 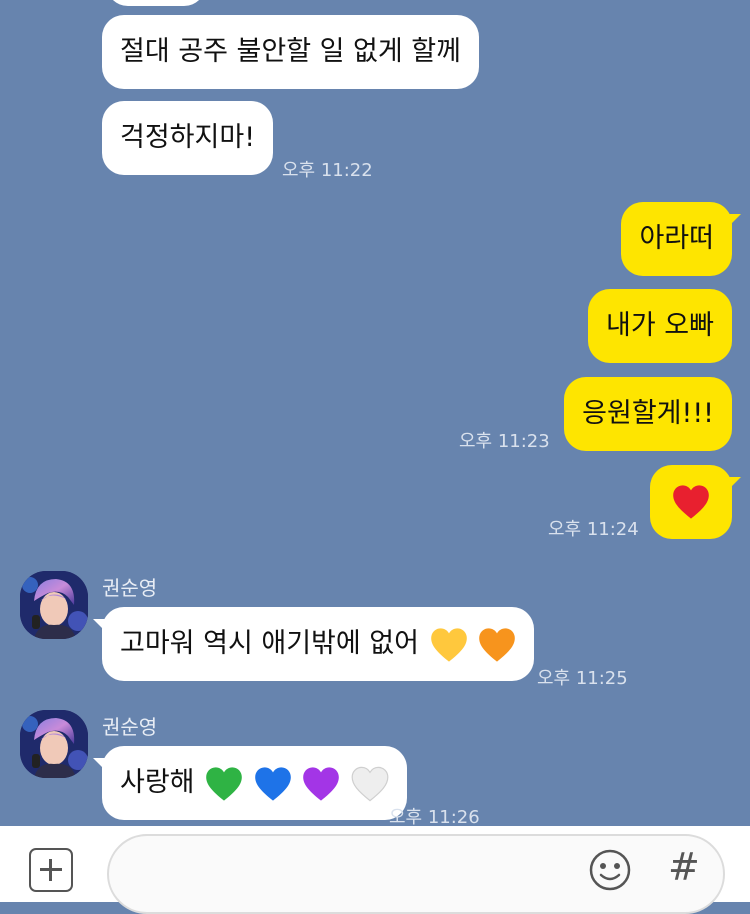 I want to click on message-input-bar: #, so click(x=375, y=870).